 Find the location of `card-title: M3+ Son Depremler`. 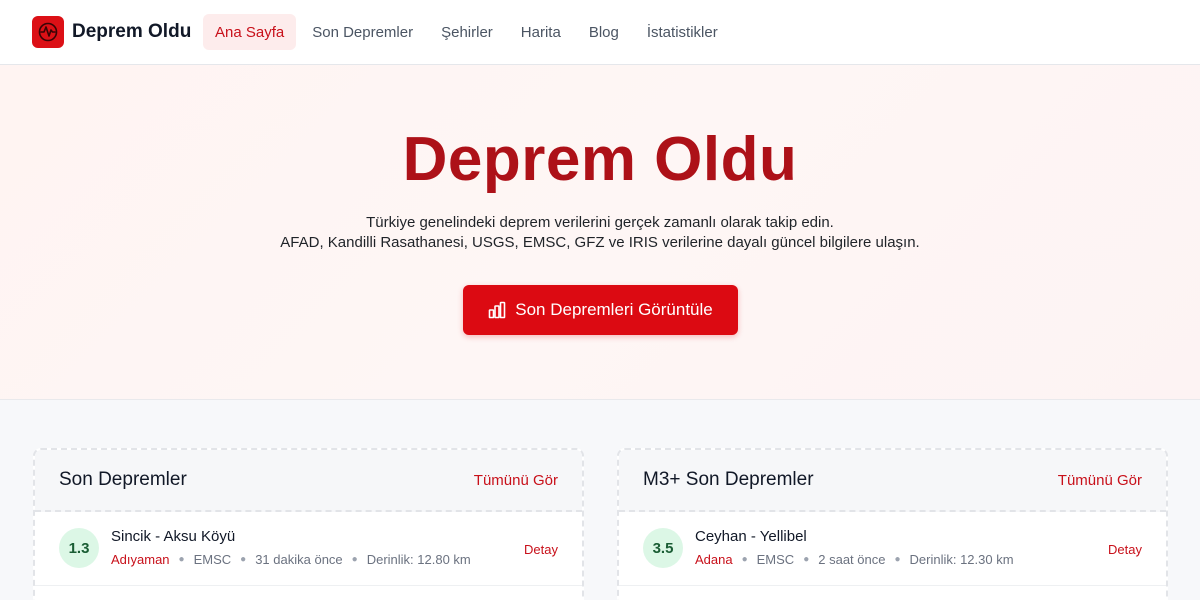

card-title: M3+ Son Depremler is located at coordinates (728, 479).